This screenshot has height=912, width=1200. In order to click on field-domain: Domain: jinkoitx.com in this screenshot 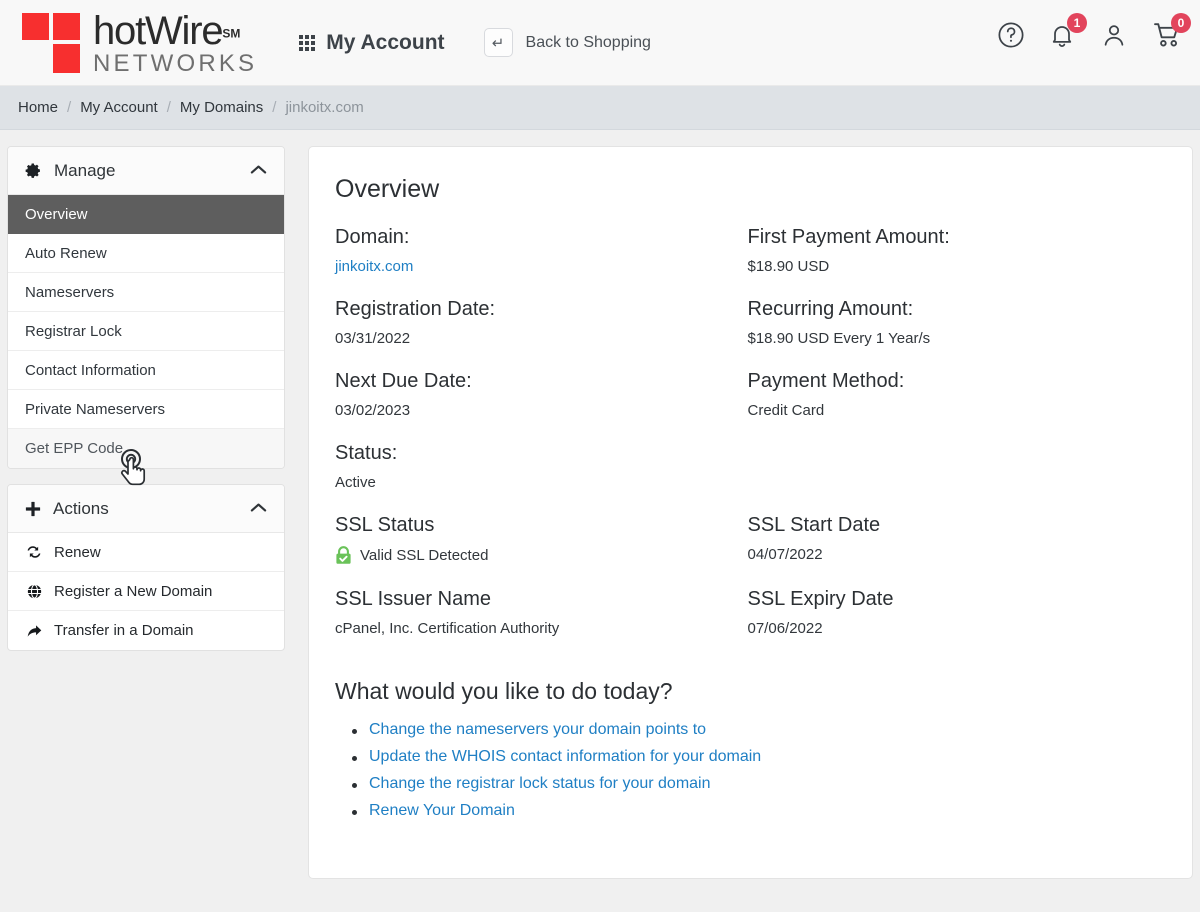, I will do `click(541, 262)`.